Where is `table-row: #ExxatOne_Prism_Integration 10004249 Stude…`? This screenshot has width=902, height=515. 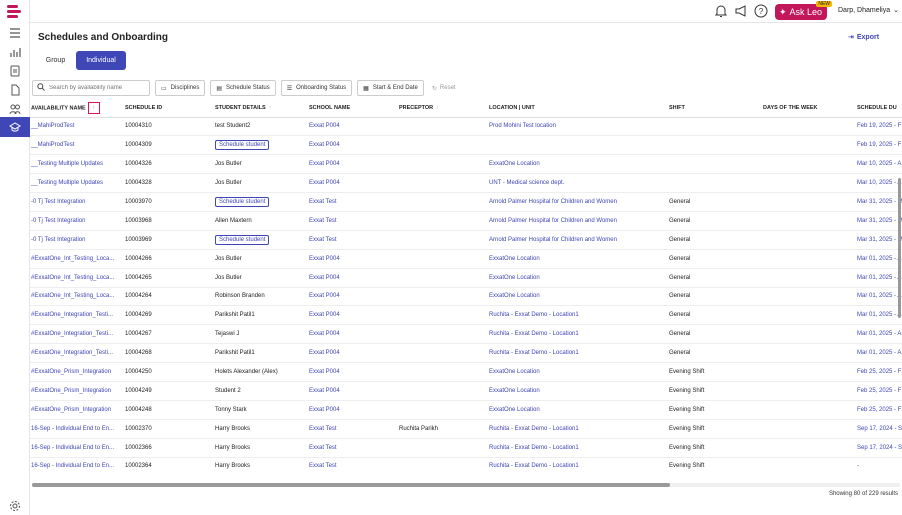 table-row: #ExxatOne_Prism_Integration 10004249 Stude… is located at coordinates (466, 391).